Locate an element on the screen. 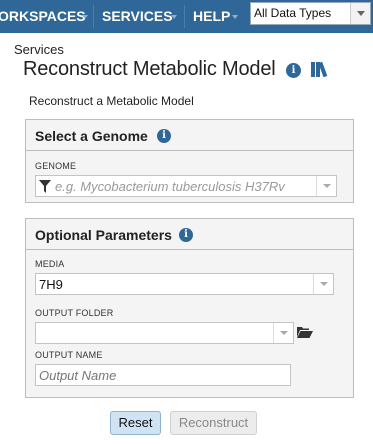 The height and width of the screenshot is (445, 373). data-type-dropdown-button is located at coordinates (360, 13).